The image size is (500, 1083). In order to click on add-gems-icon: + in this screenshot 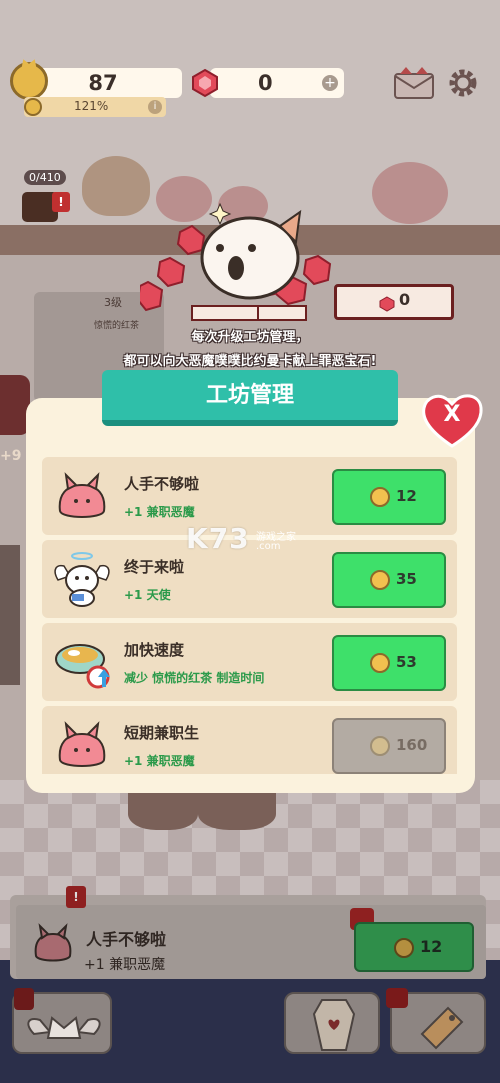, I will do `click(330, 83)`.